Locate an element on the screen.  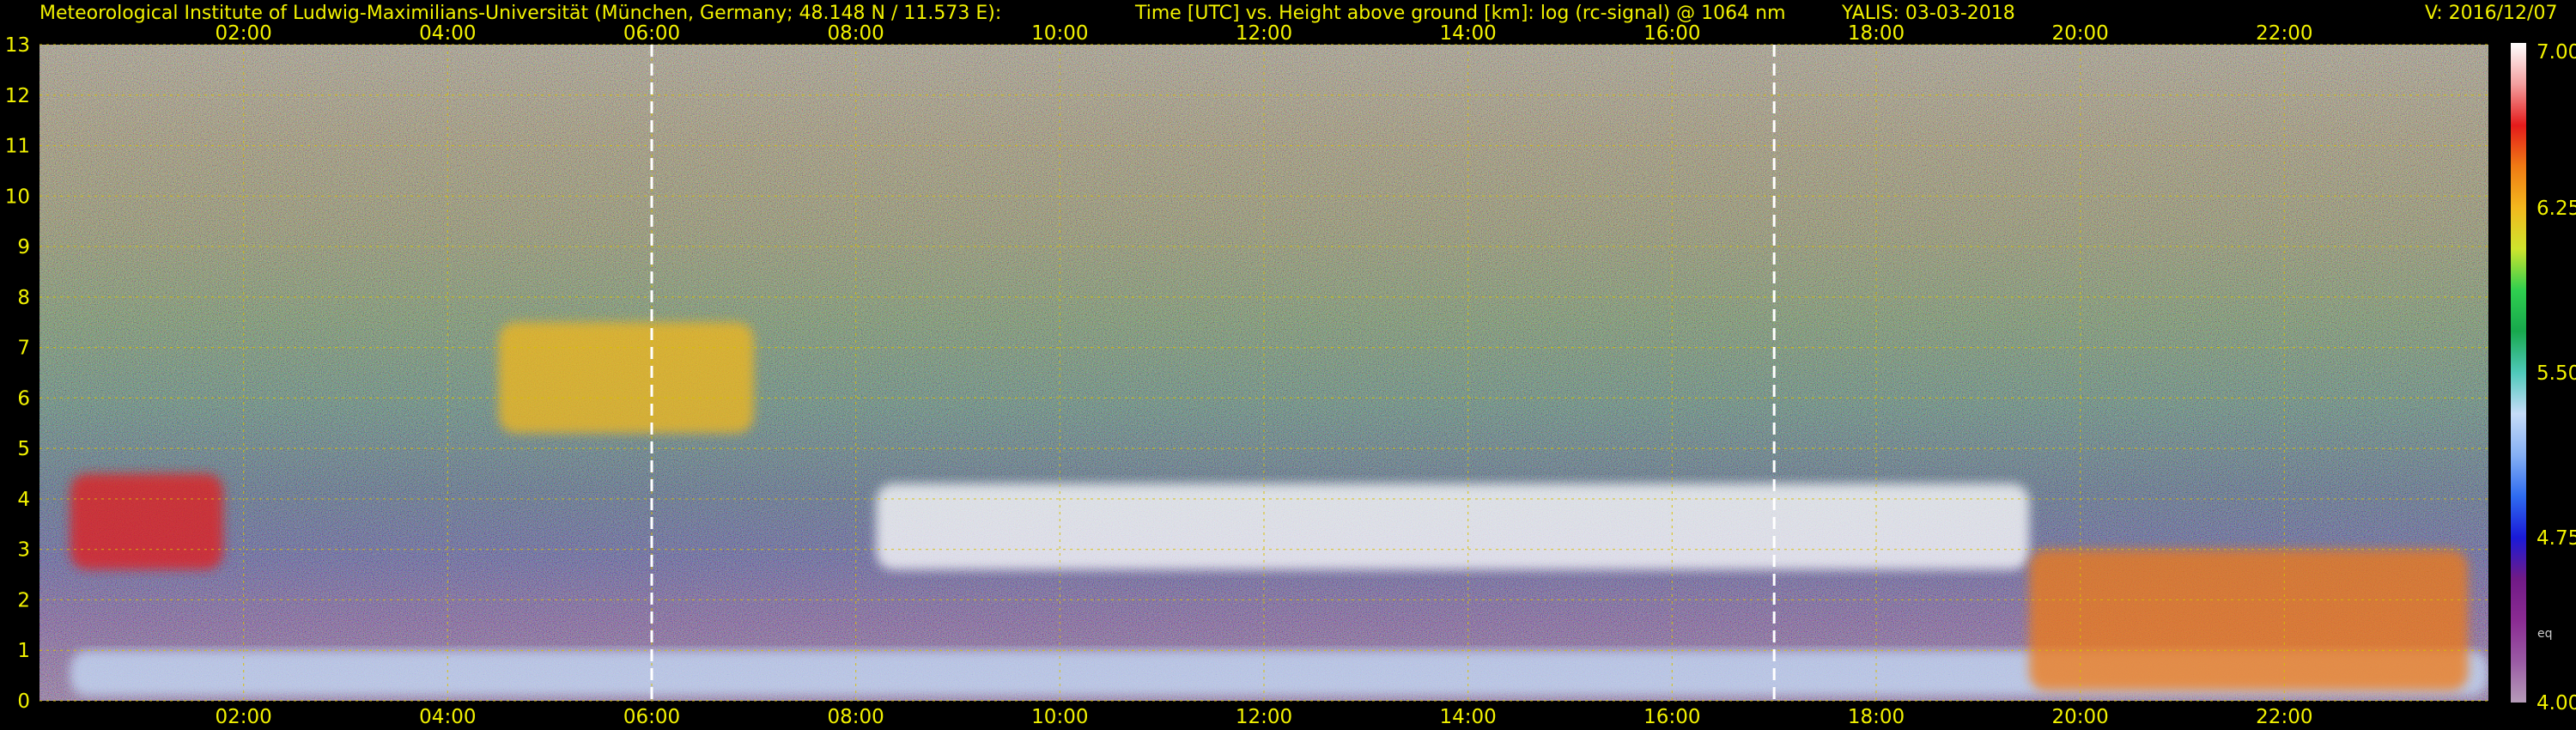
x-tick-label-bottom: 02:00 is located at coordinates (244, 717).